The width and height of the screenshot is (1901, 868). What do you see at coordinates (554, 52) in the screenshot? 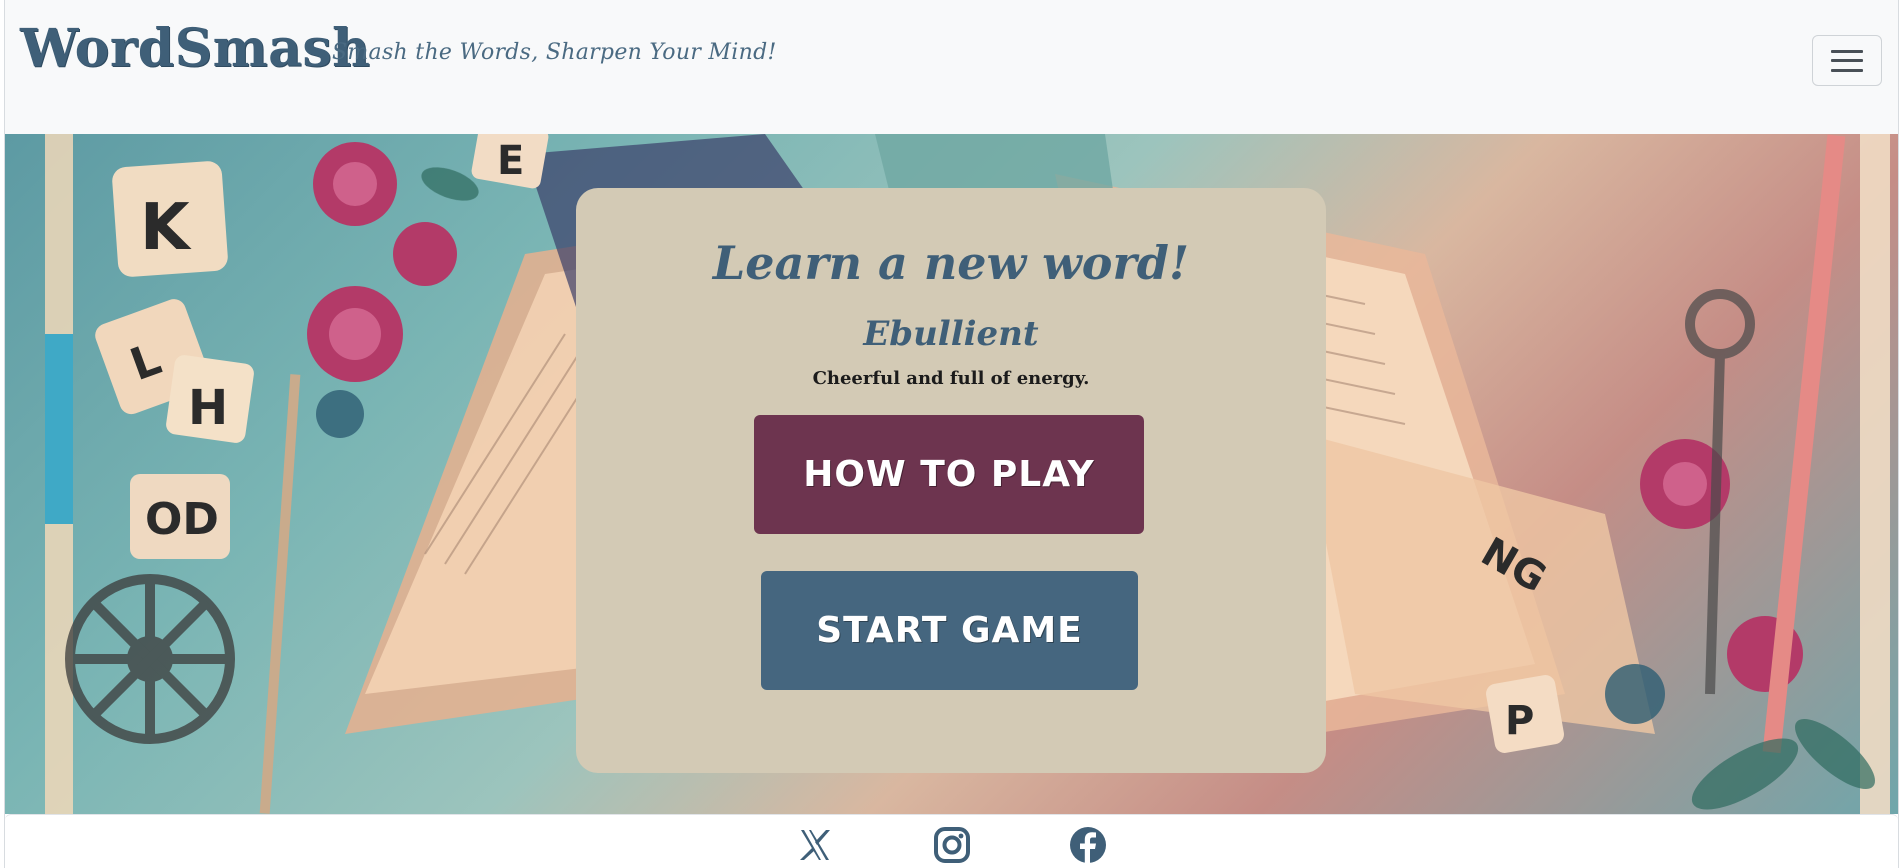
I see `tagline: Smash the Words, Sharpen Your Mind!` at bounding box center [554, 52].